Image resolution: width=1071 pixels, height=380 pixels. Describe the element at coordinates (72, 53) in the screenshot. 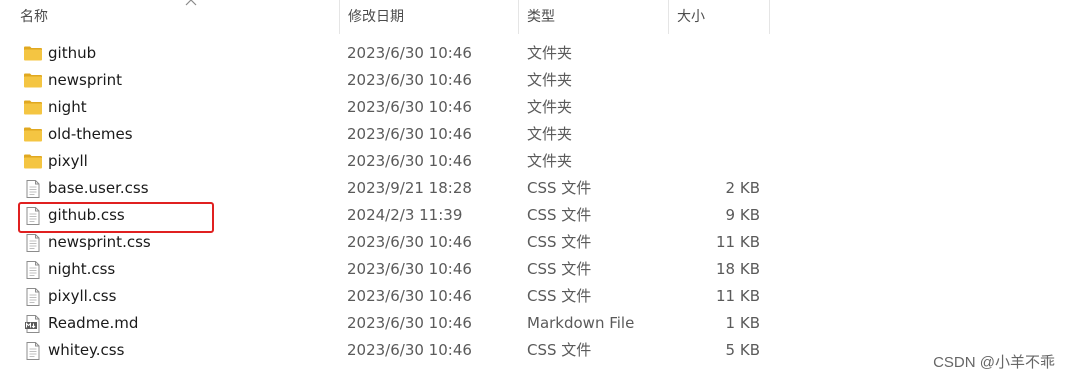

I see `file-name: github` at that location.